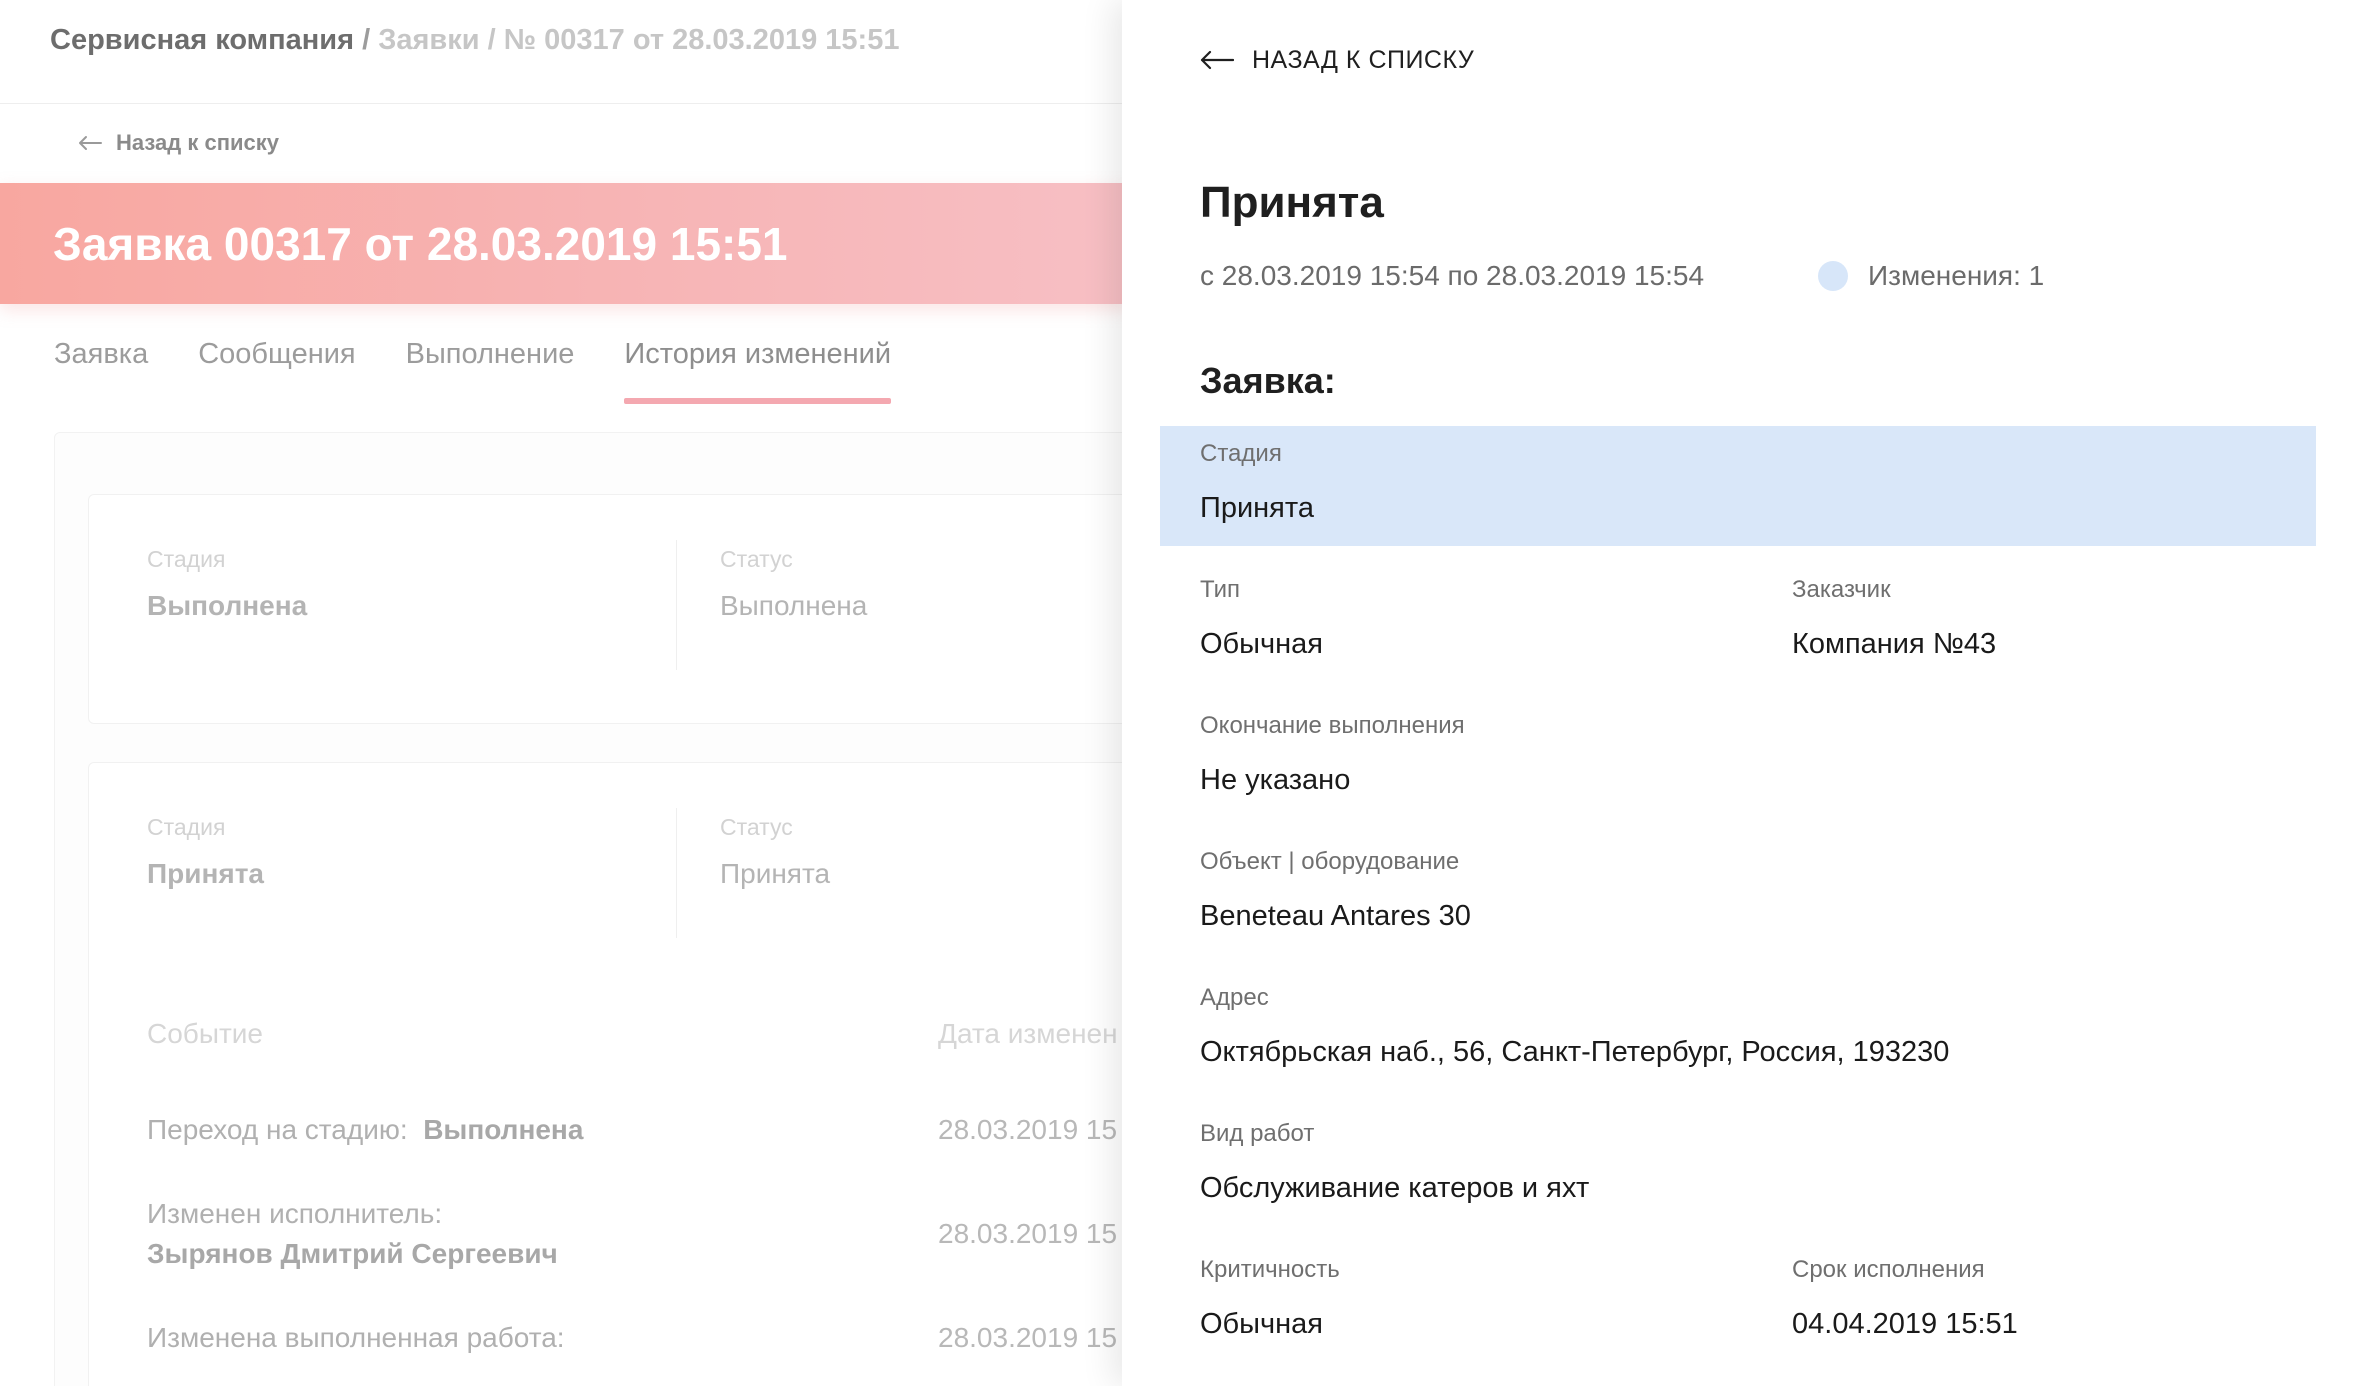 This screenshot has width=2354, height=1386. What do you see at coordinates (202, 40) in the screenshot?
I see `breadcrumb-root: Сервисная компания` at bounding box center [202, 40].